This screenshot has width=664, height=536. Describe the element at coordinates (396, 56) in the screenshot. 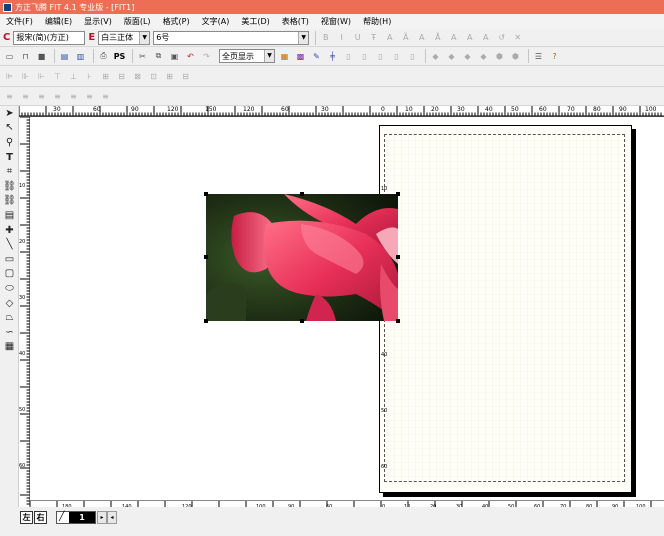

I see `column4-icon: ▯` at that location.